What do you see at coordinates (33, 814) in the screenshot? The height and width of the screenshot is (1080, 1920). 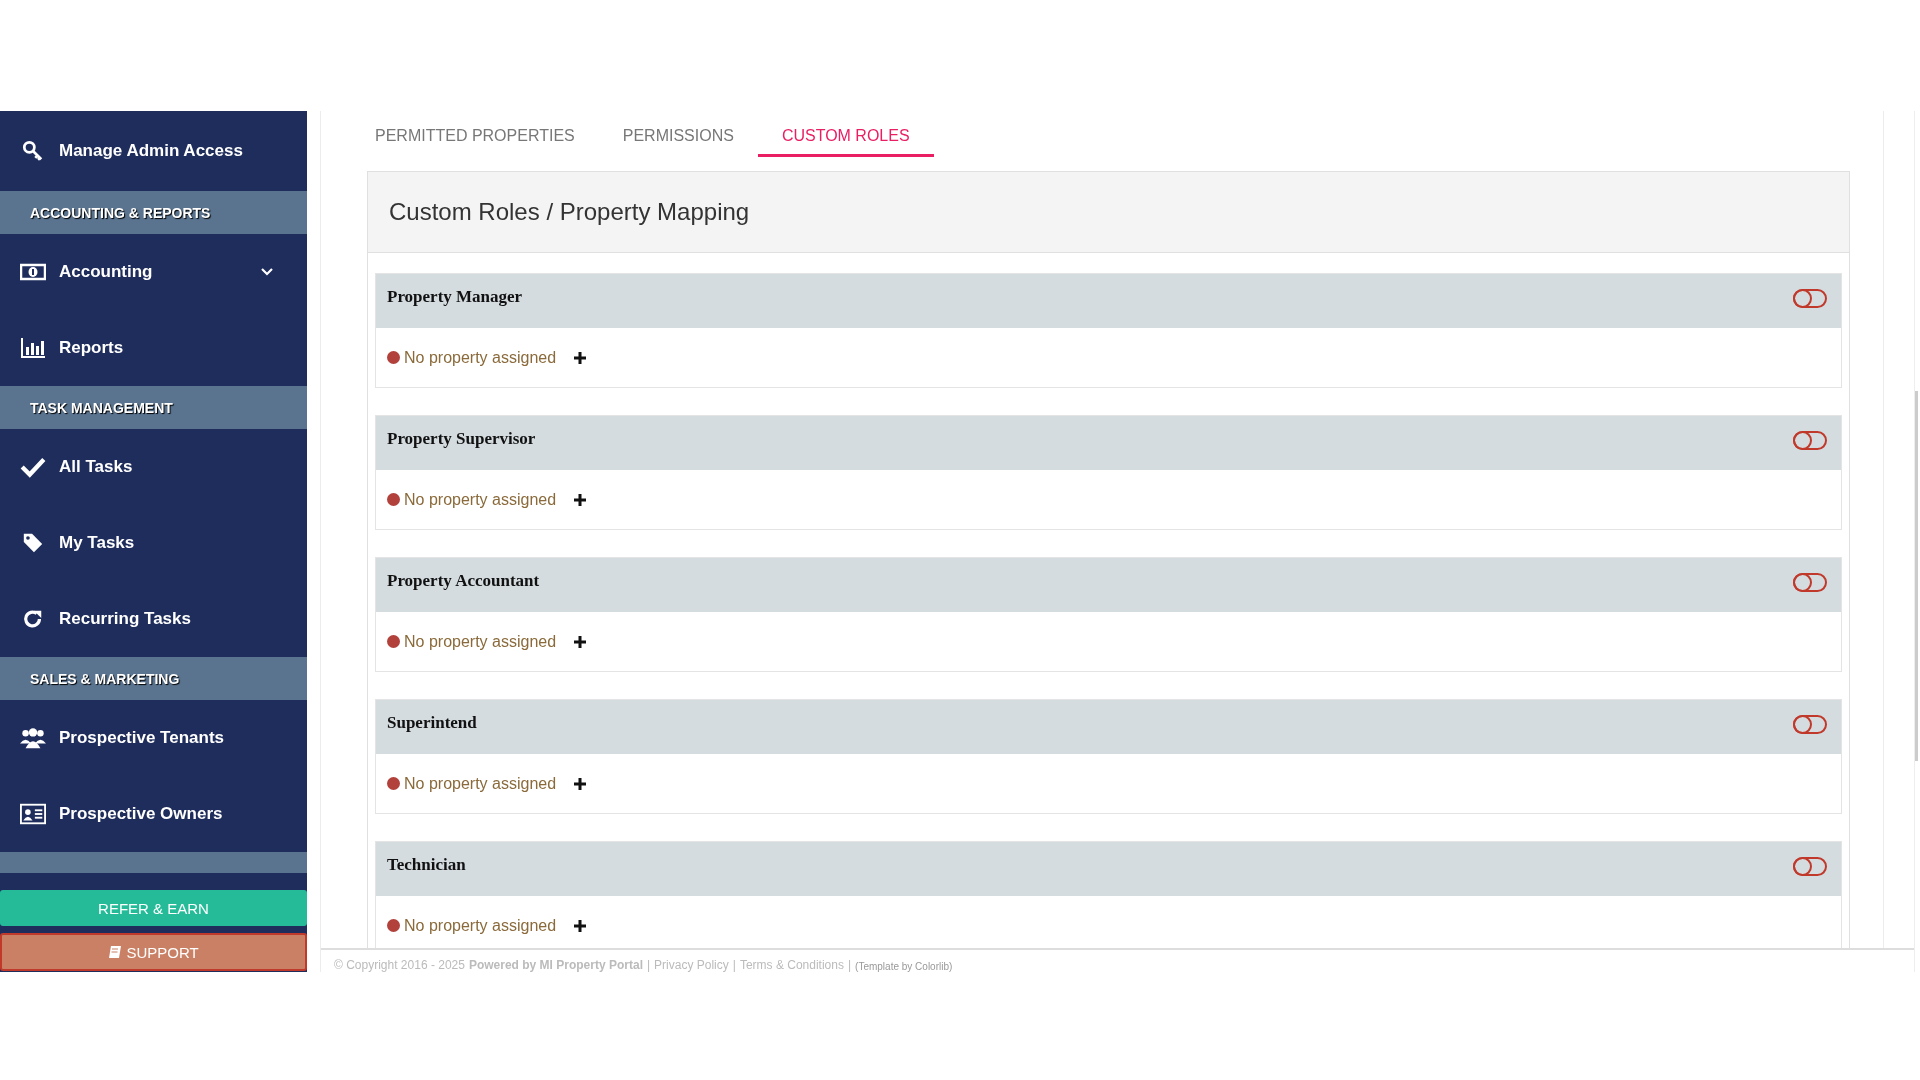 I see `id-card-icon` at bounding box center [33, 814].